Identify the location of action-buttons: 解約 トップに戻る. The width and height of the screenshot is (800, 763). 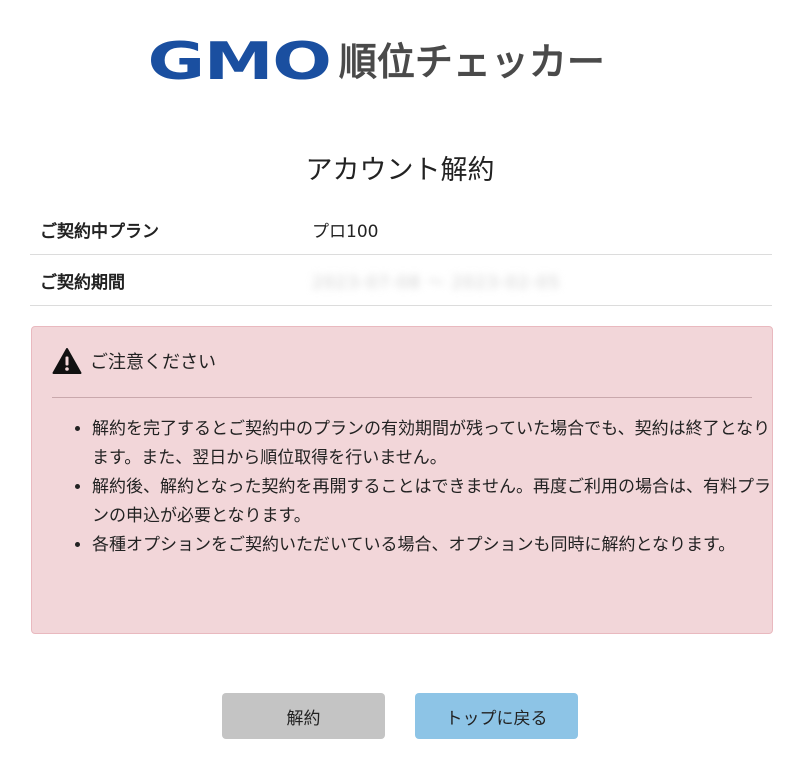
(400, 716).